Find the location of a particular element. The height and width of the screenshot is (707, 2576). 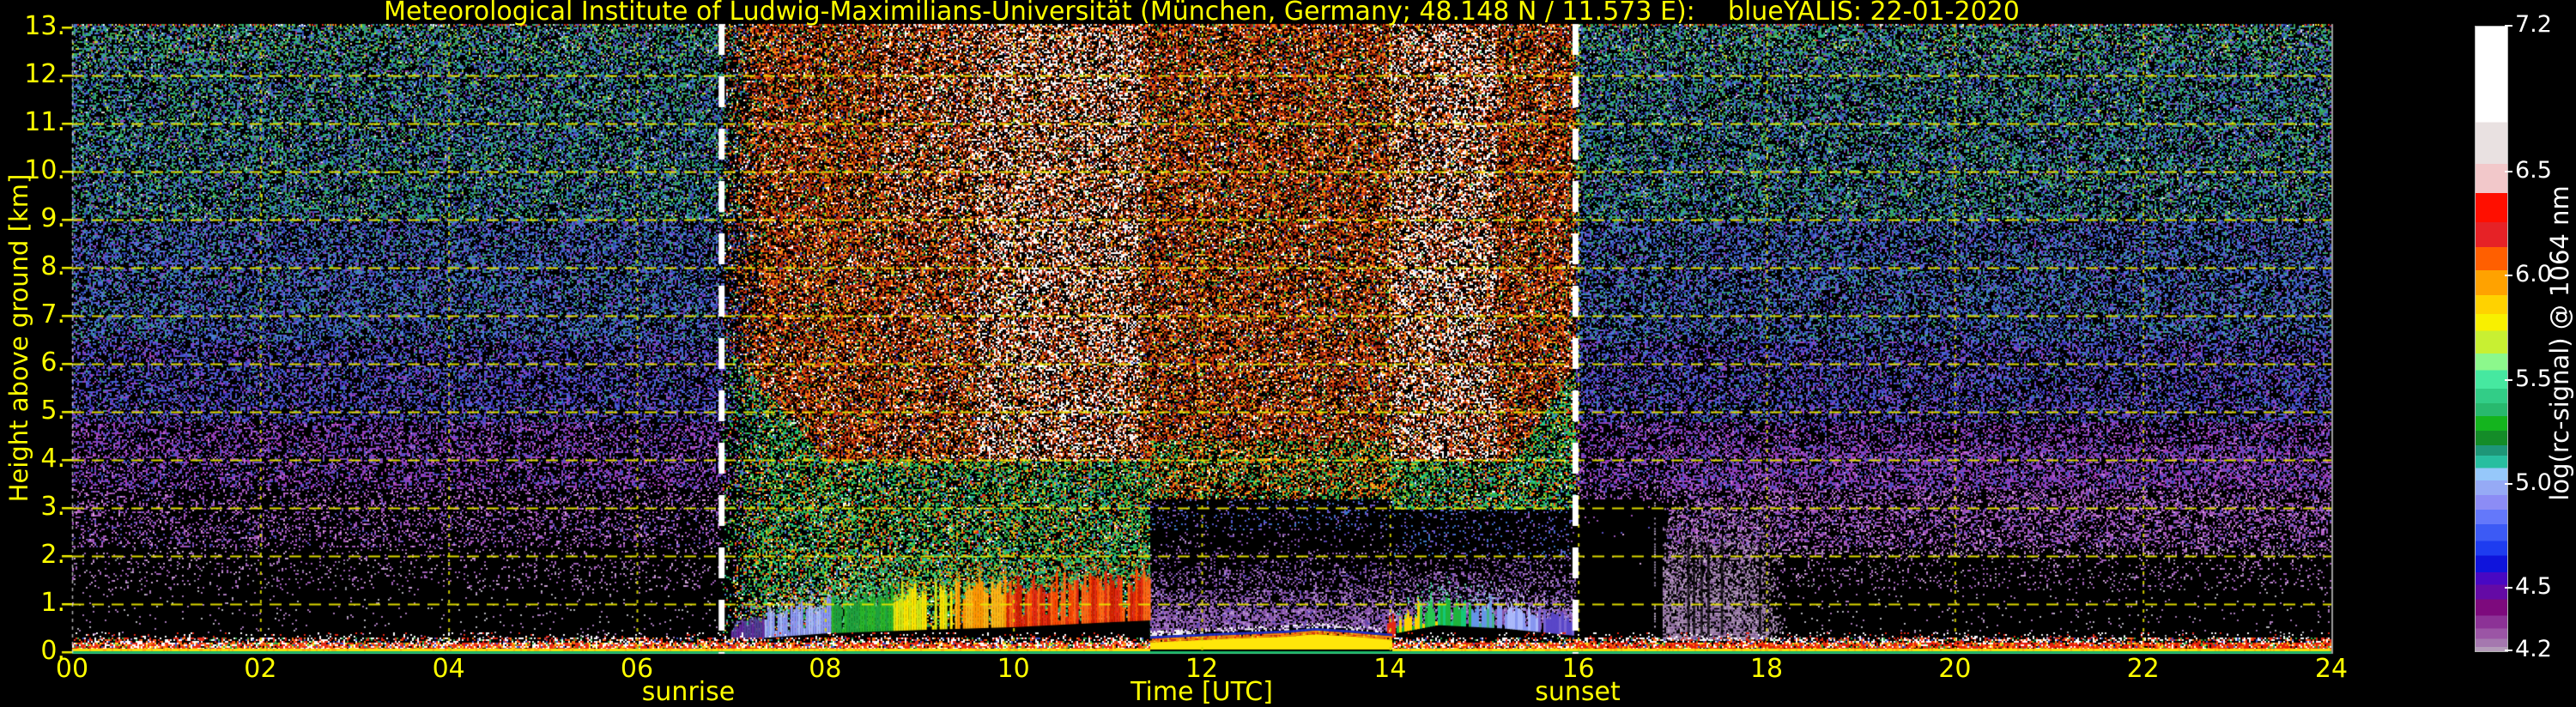

x-tick-label: 06 is located at coordinates (637, 669).